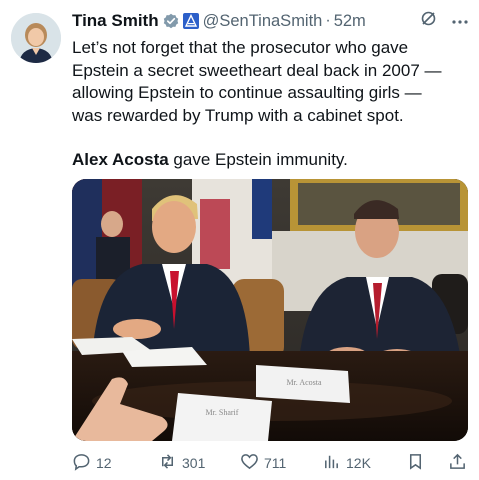 This screenshot has height=480, width=479. What do you see at coordinates (167, 463) in the screenshot?
I see `repost-icon` at bounding box center [167, 463].